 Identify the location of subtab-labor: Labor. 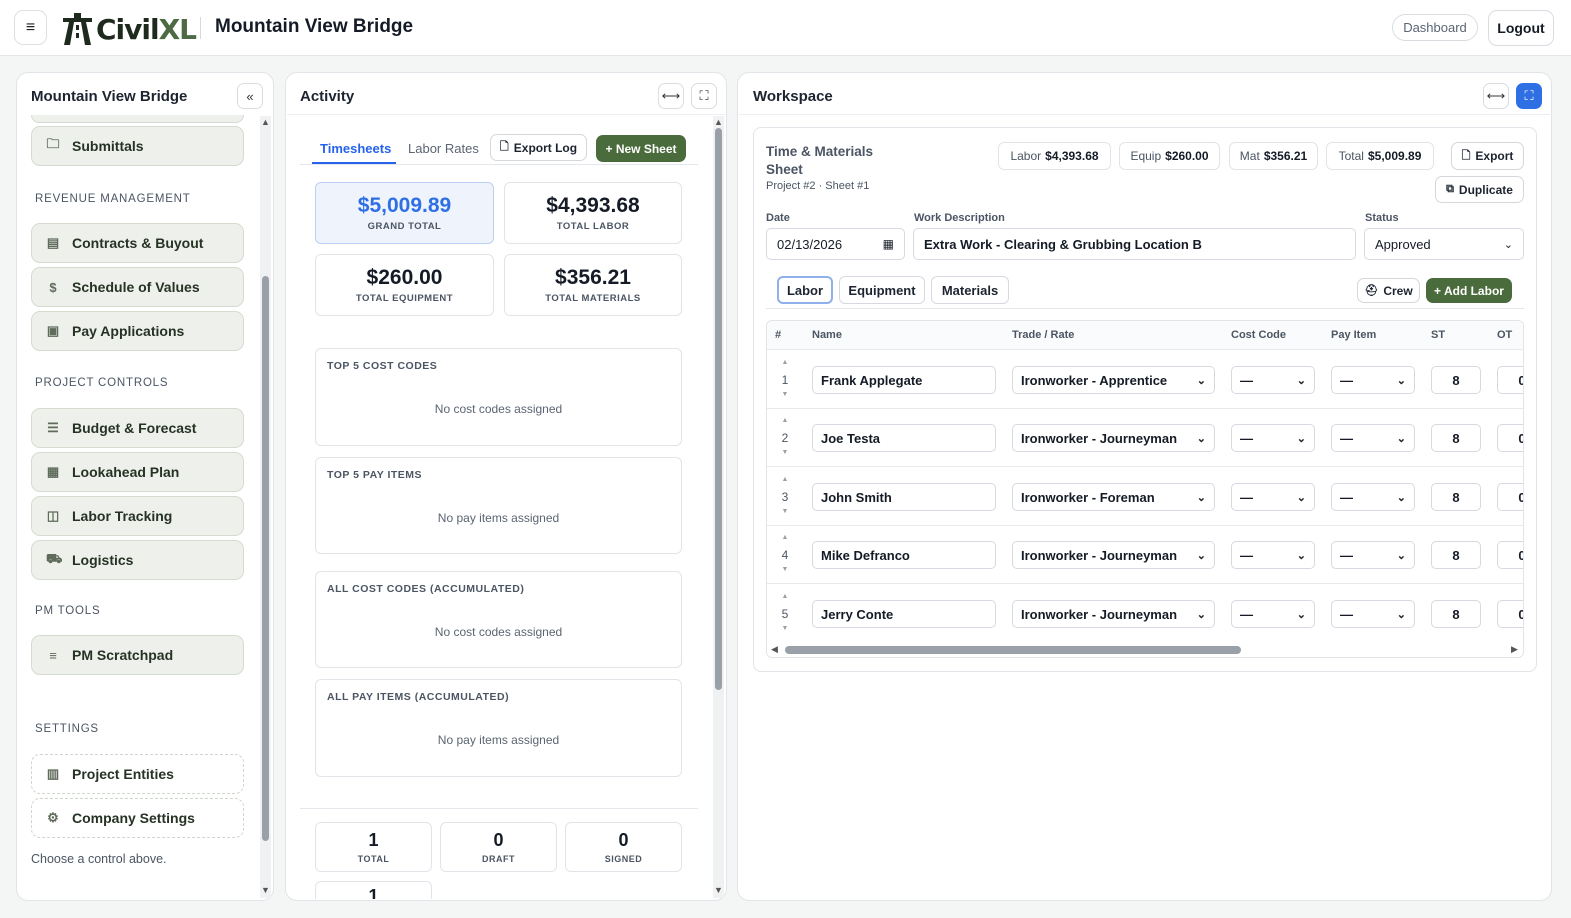
(805, 290).